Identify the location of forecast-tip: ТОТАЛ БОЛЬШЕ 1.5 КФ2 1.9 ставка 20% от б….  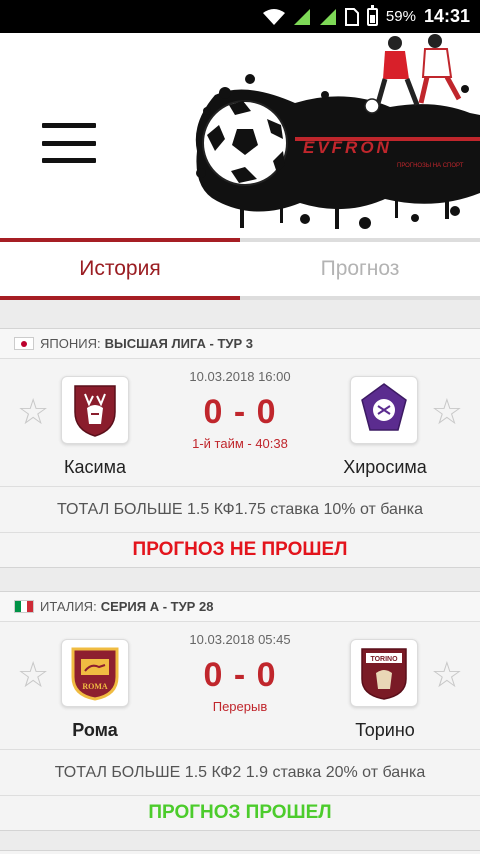
(240, 773).